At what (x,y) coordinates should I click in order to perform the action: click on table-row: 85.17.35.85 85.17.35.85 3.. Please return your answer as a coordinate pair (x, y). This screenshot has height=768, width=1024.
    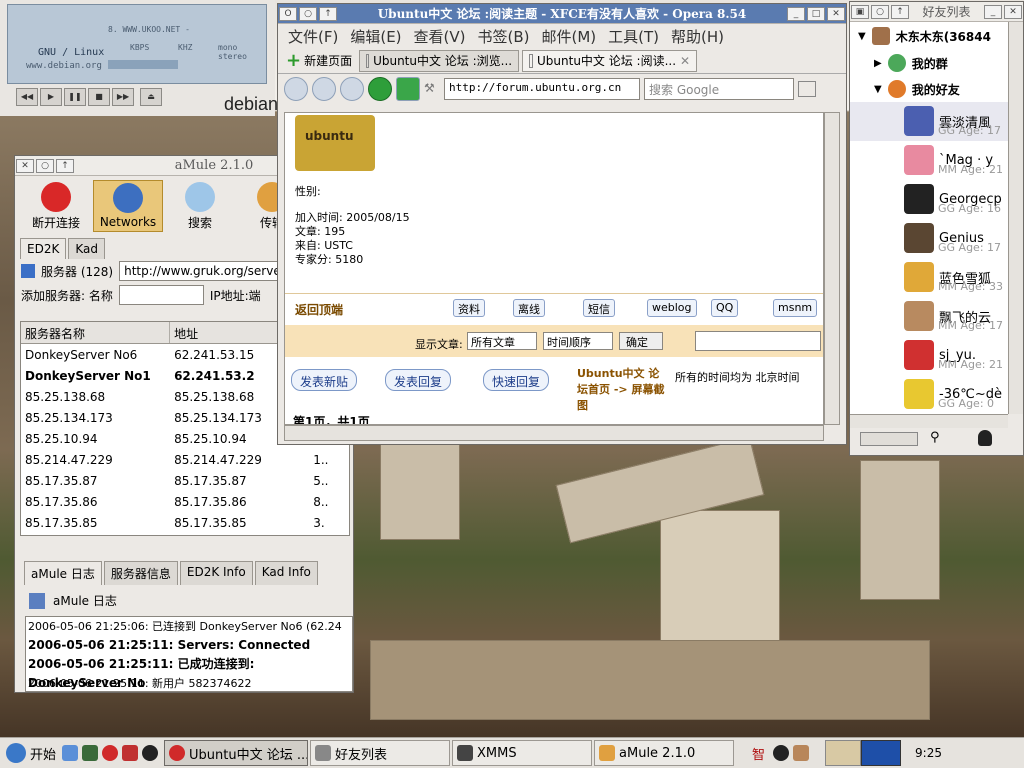
    Looking at the image, I should click on (185, 522).